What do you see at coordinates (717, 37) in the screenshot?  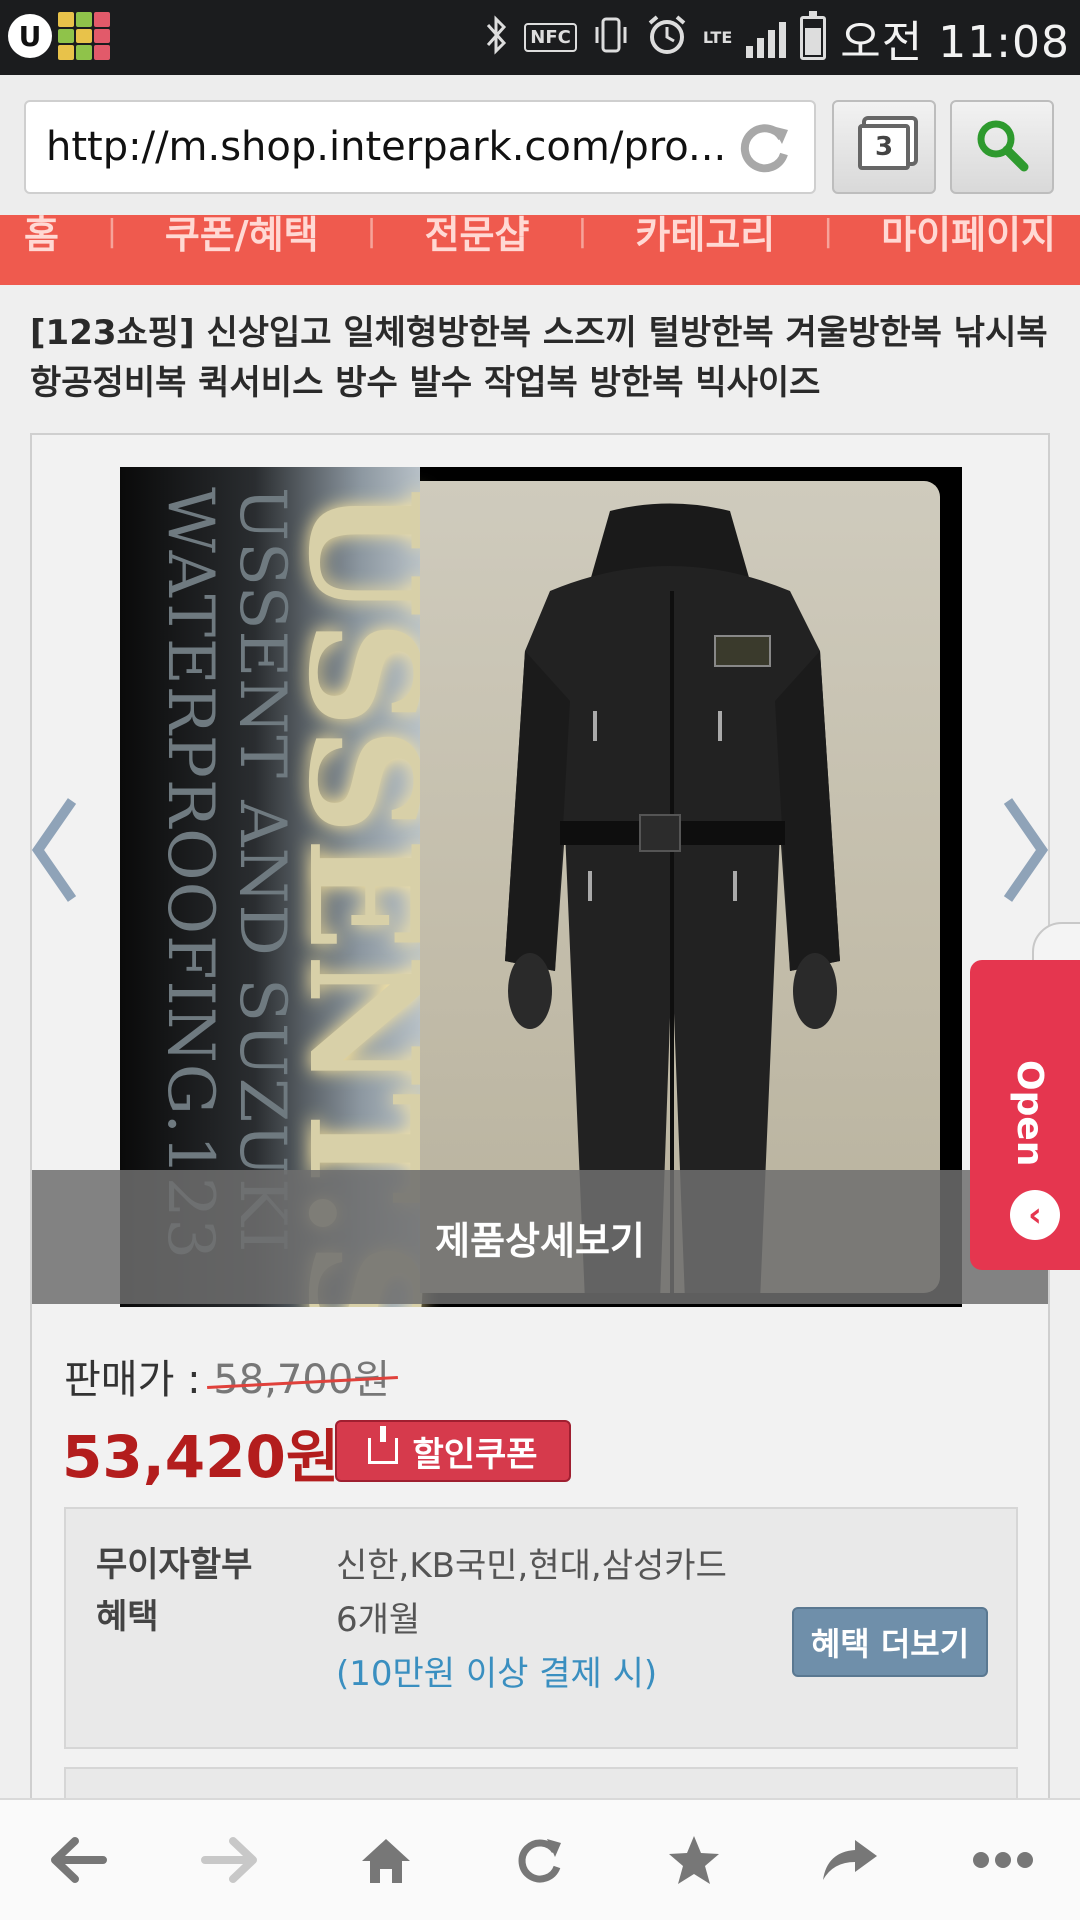 I see `lte-icon: LTE` at bounding box center [717, 37].